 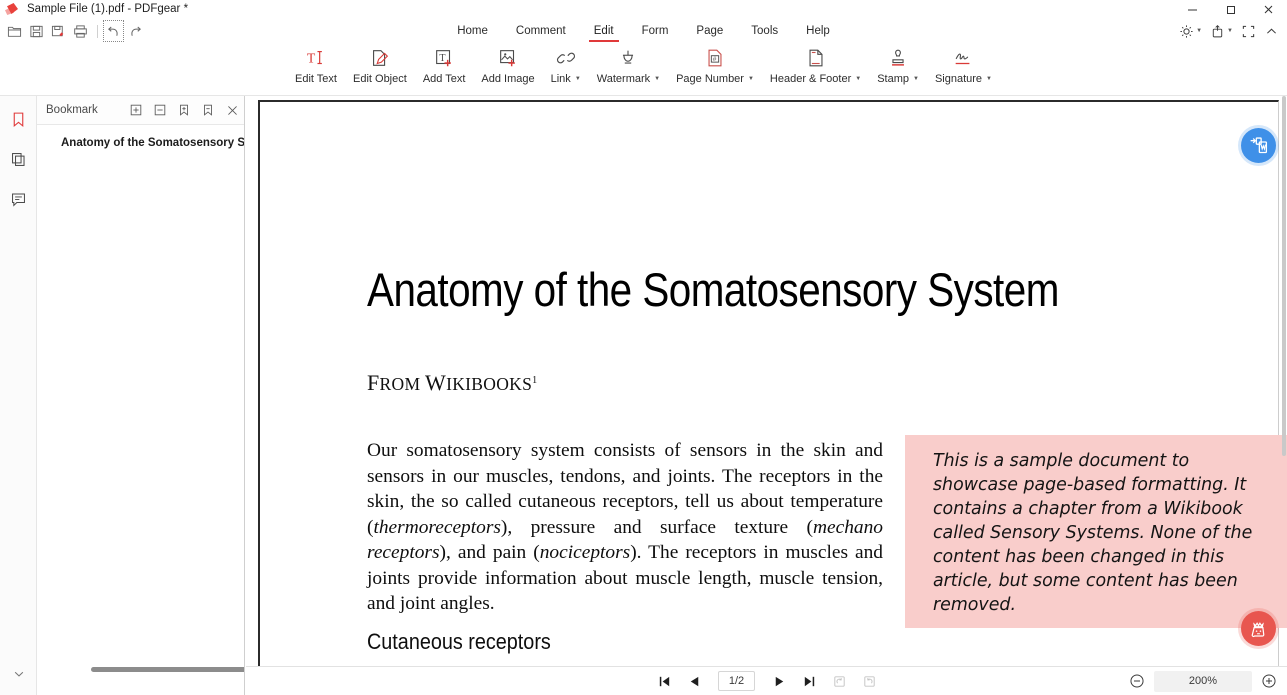 I want to click on ribbon-label: Signature ▼, so click(x=963, y=79).